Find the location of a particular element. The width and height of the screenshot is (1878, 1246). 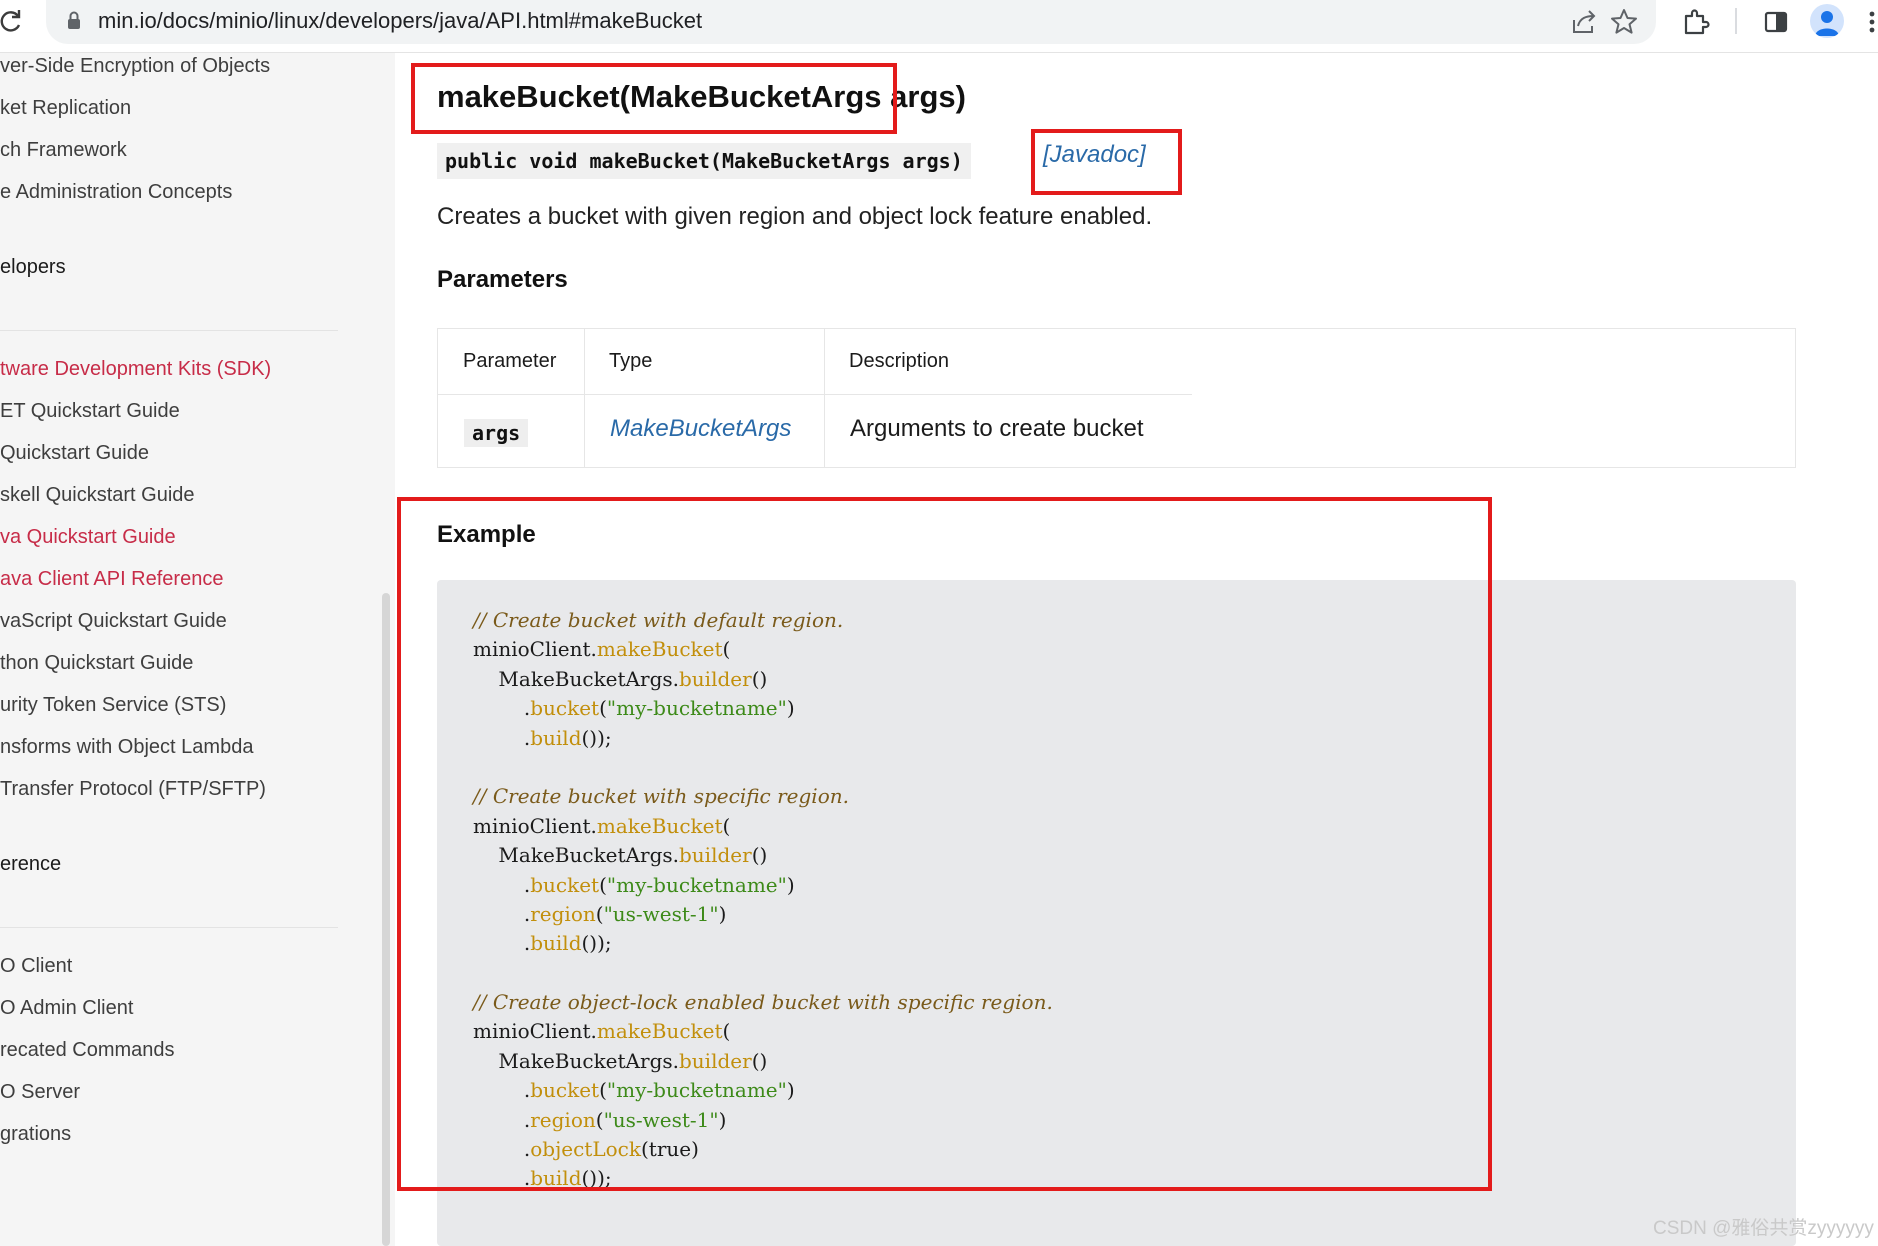

sidebar-item-python-quickstart: thon Quickstart Guide is located at coordinates (96, 663).